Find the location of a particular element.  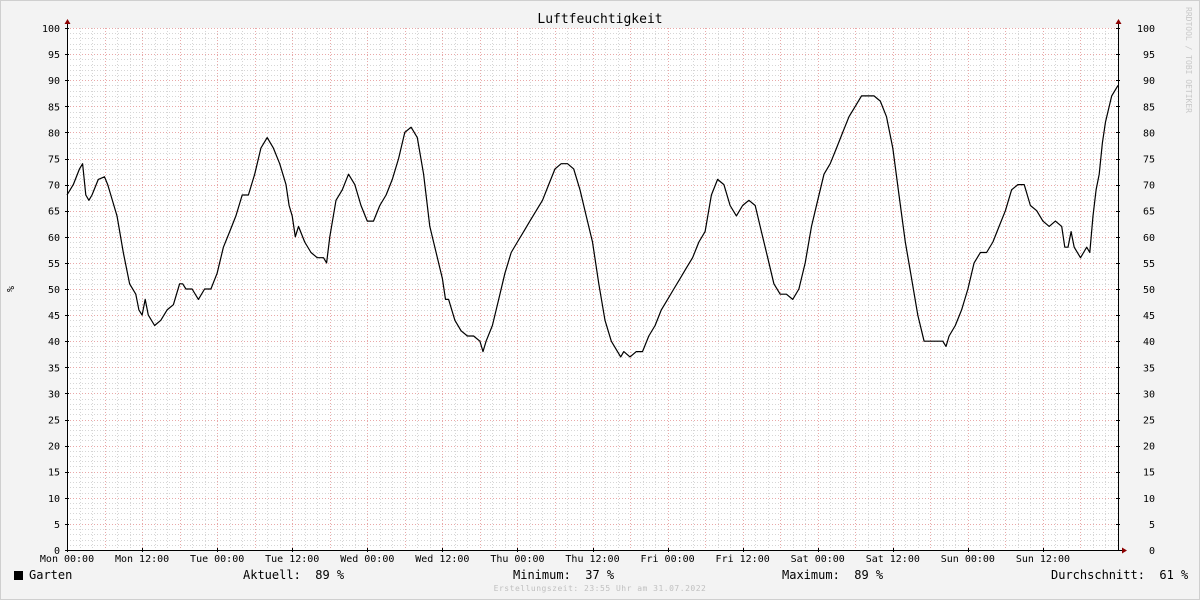

y-tick-label-left: 15 is located at coordinates (54, 473).